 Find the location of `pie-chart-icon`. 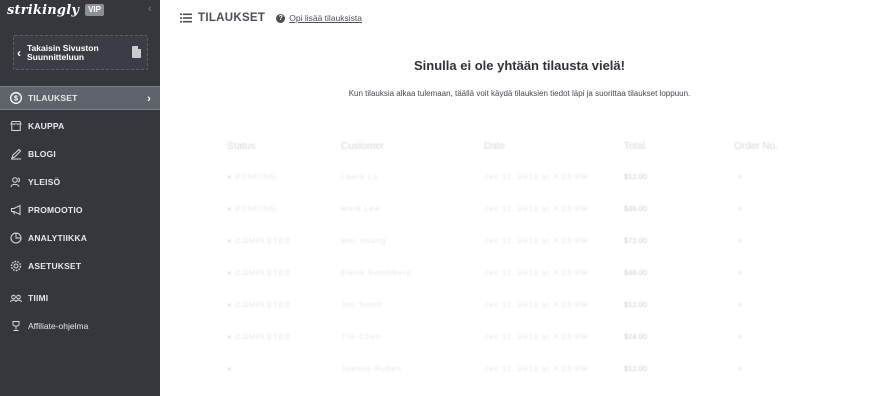

pie-chart-icon is located at coordinates (15, 238).